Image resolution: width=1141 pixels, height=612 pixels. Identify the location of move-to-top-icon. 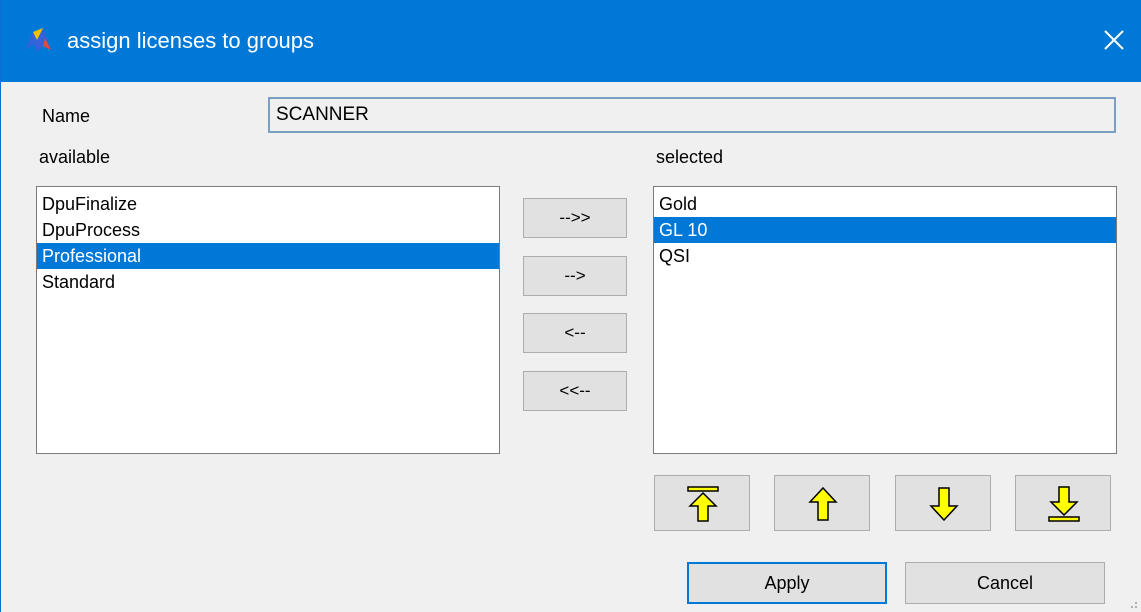
(703, 504).